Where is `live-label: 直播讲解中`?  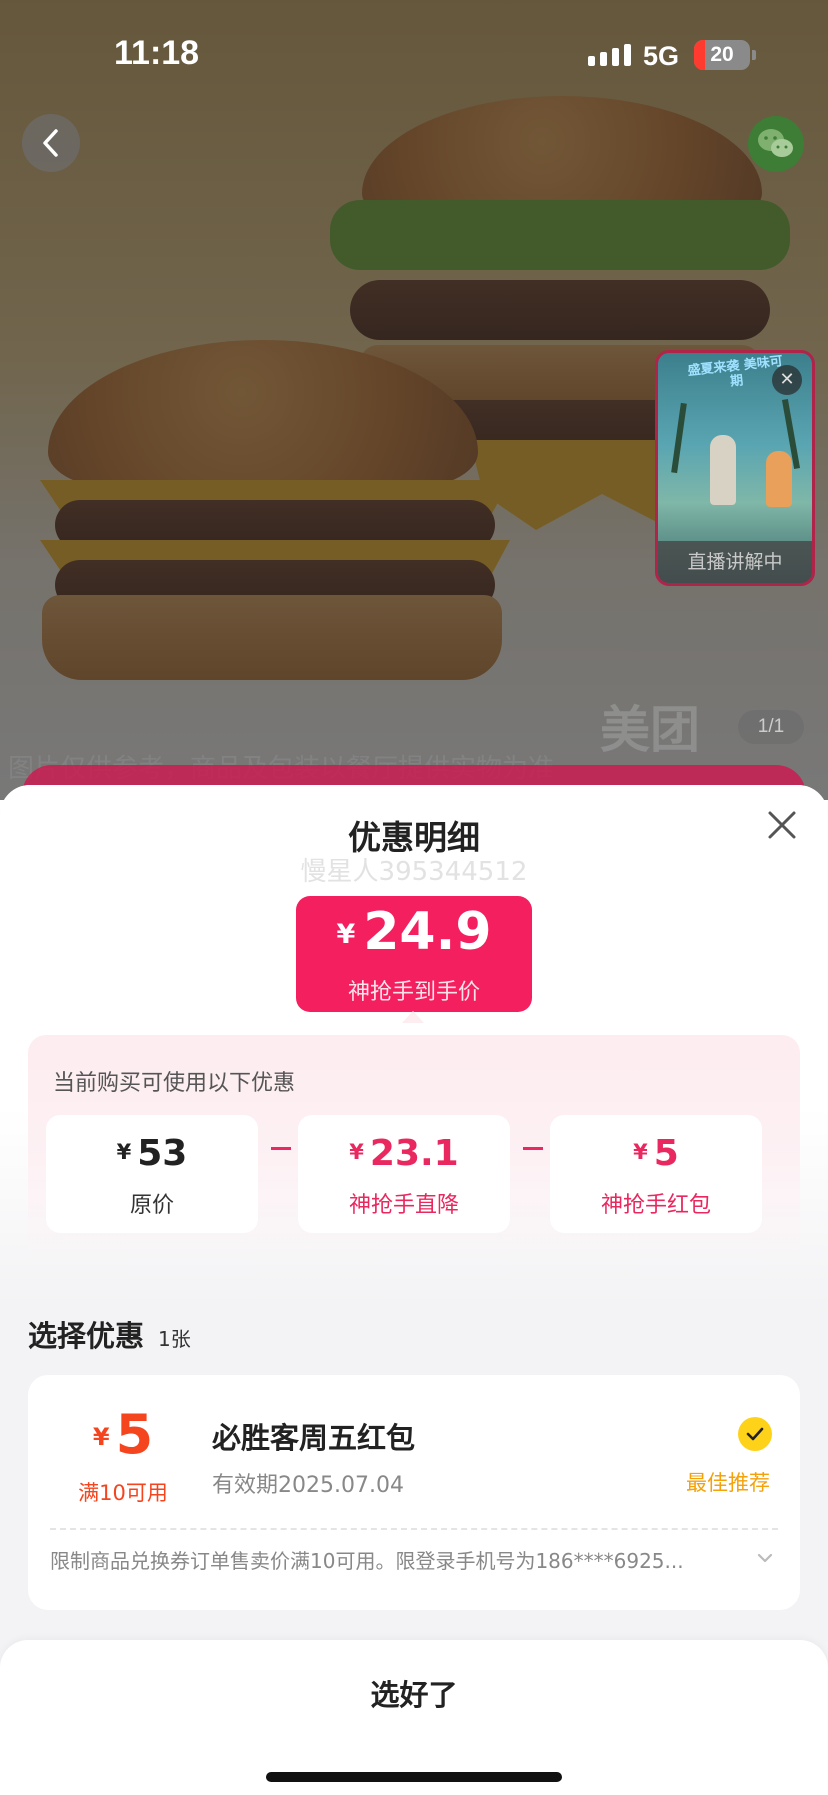
live-label: 直播讲解中 is located at coordinates (735, 562).